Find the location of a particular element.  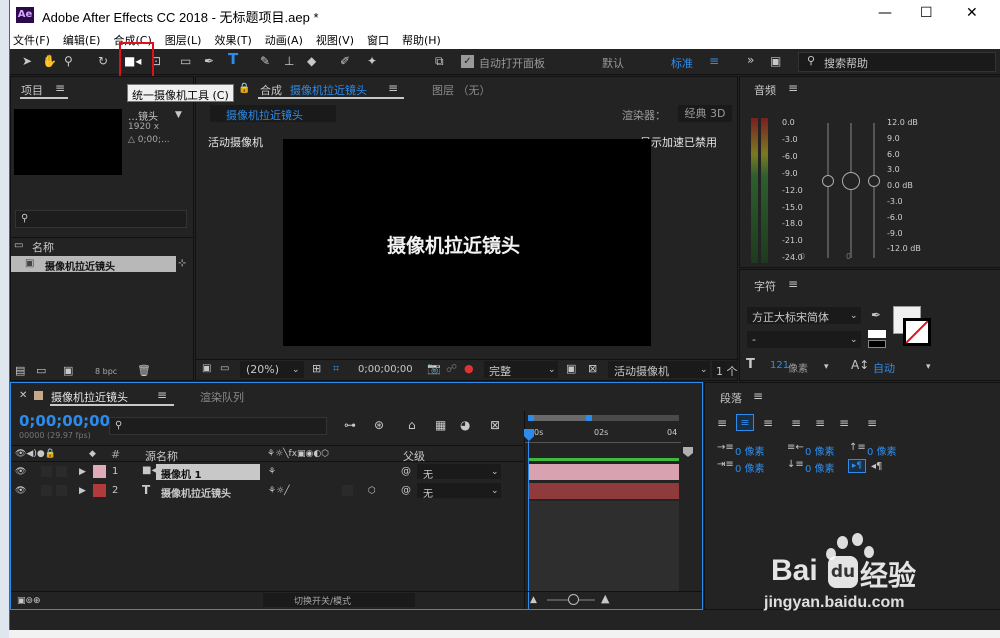

project-col-name: 名称 is located at coordinates (43, 247).